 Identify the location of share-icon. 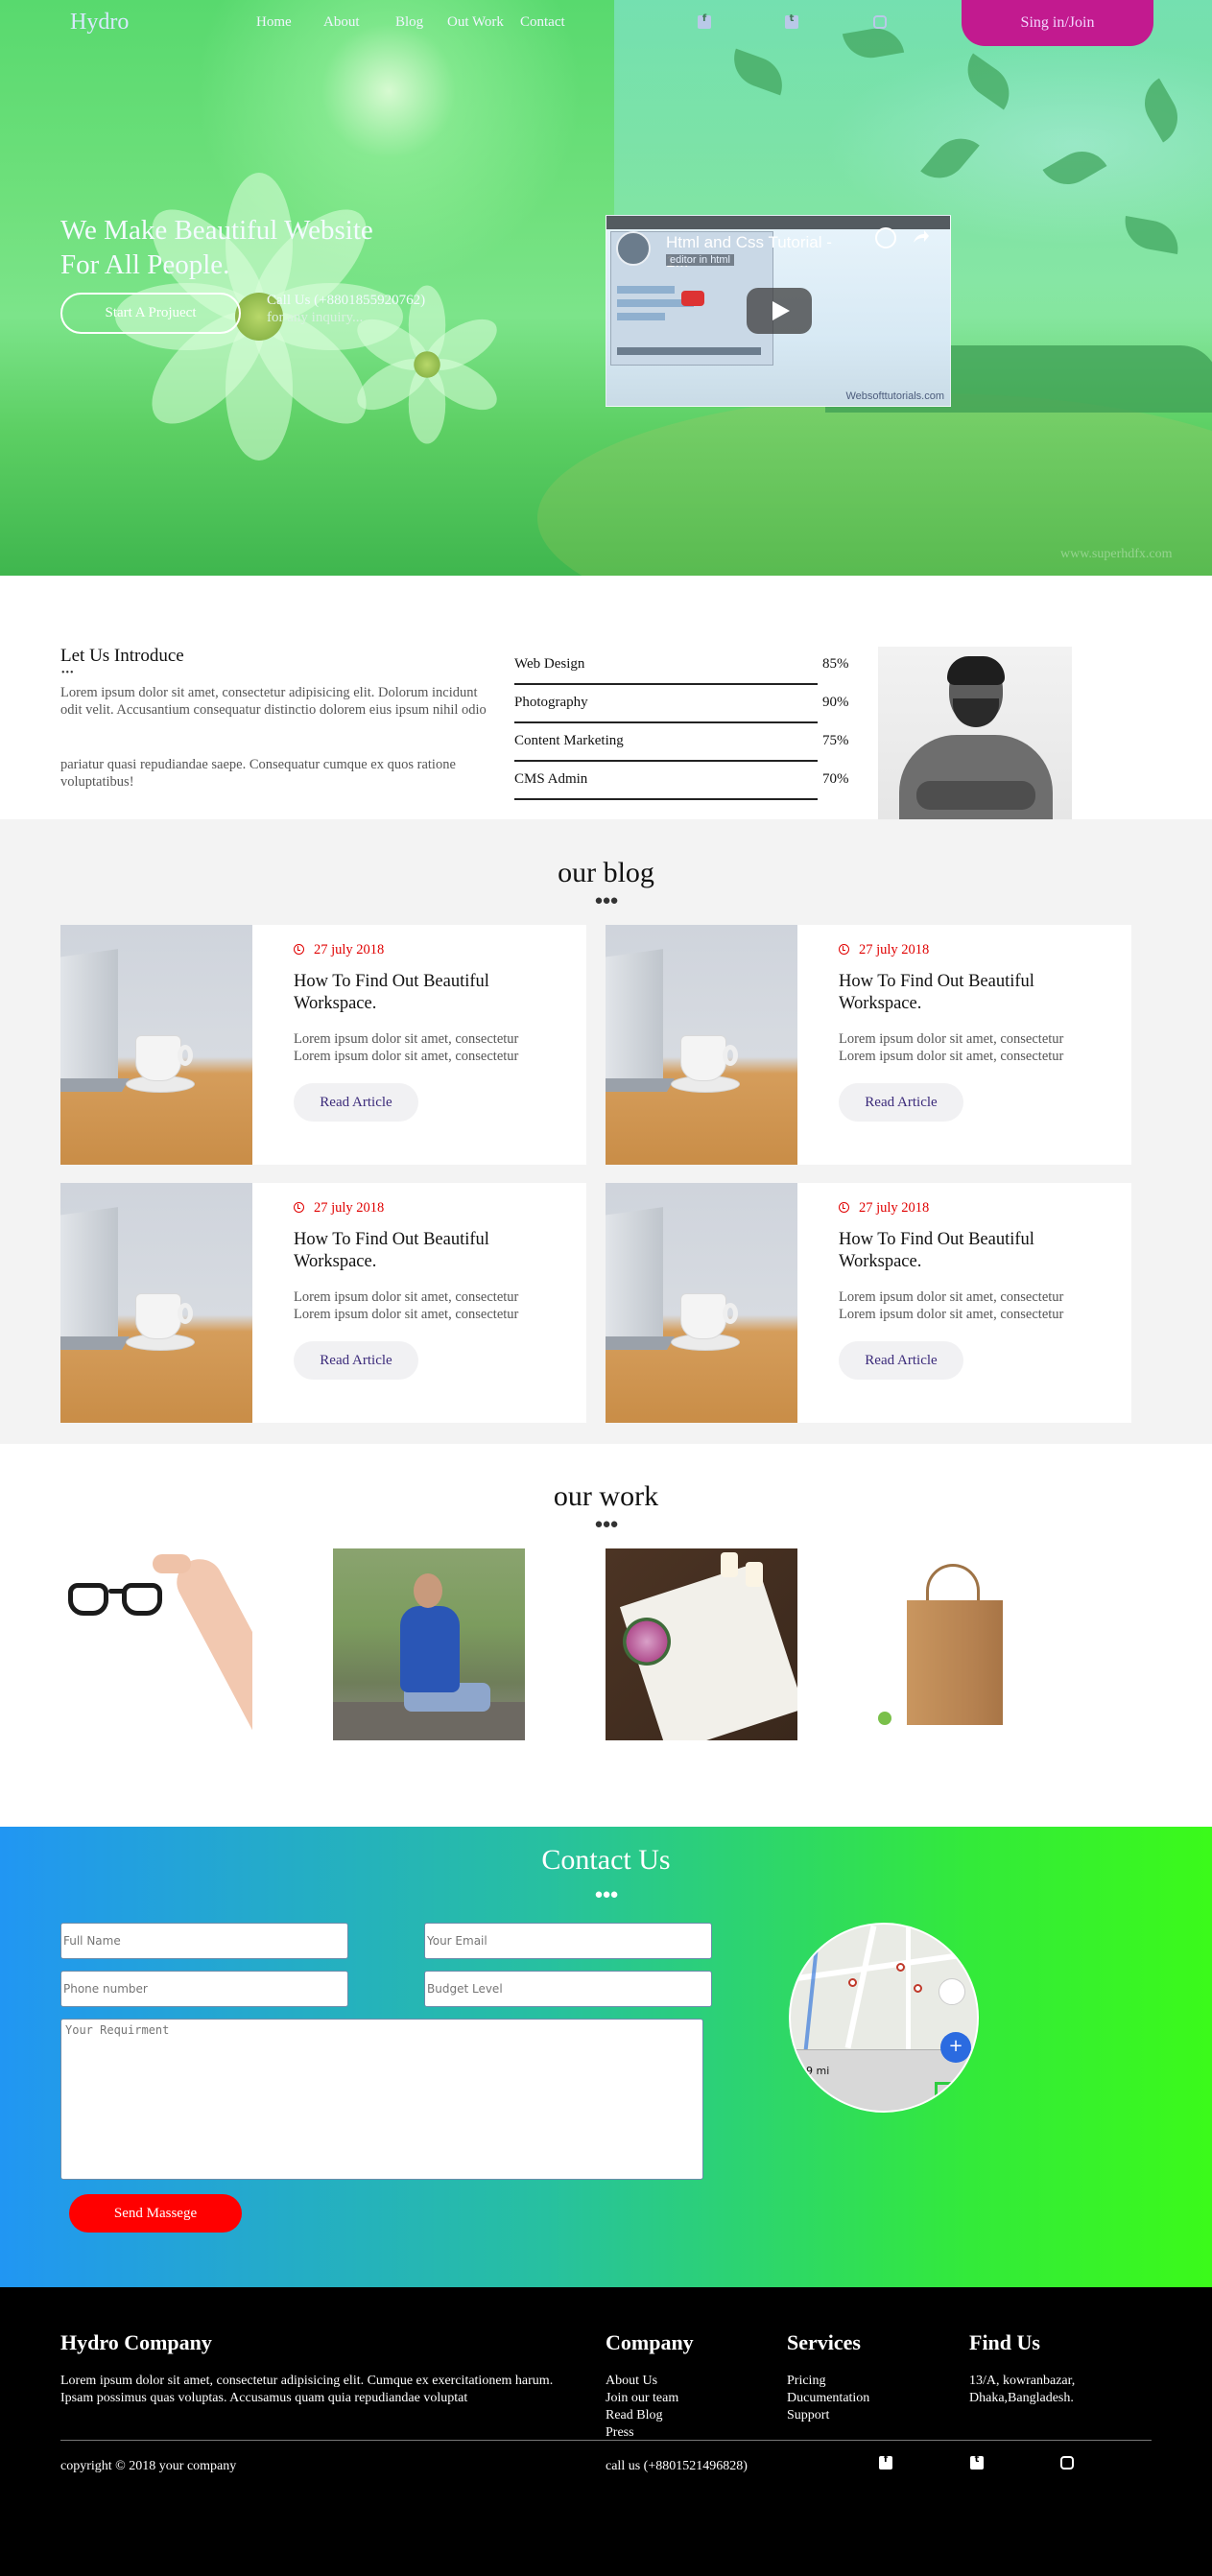
(920, 238).